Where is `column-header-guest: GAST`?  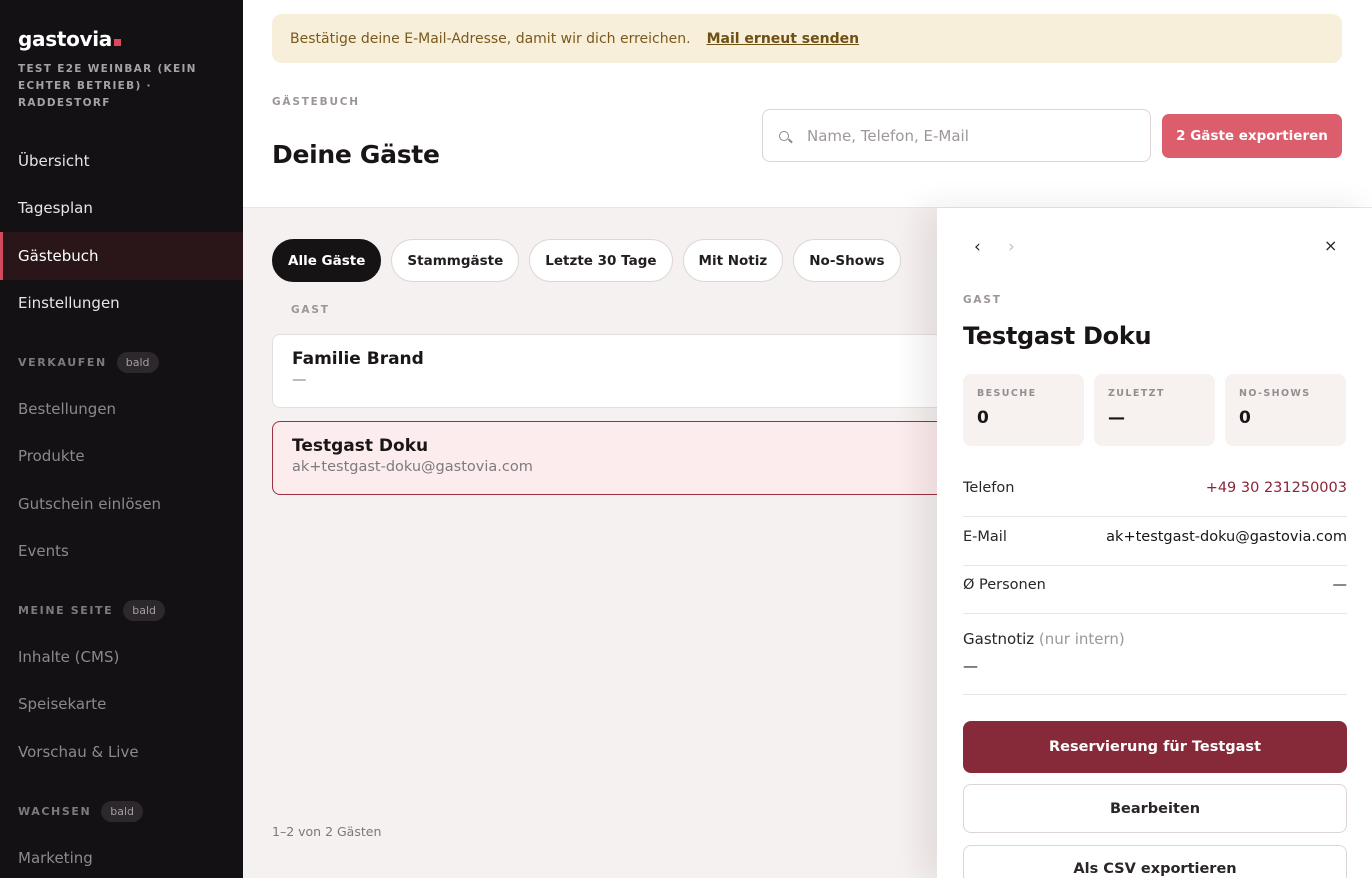 column-header-guest: GAST is located at coordinates (310, 310).